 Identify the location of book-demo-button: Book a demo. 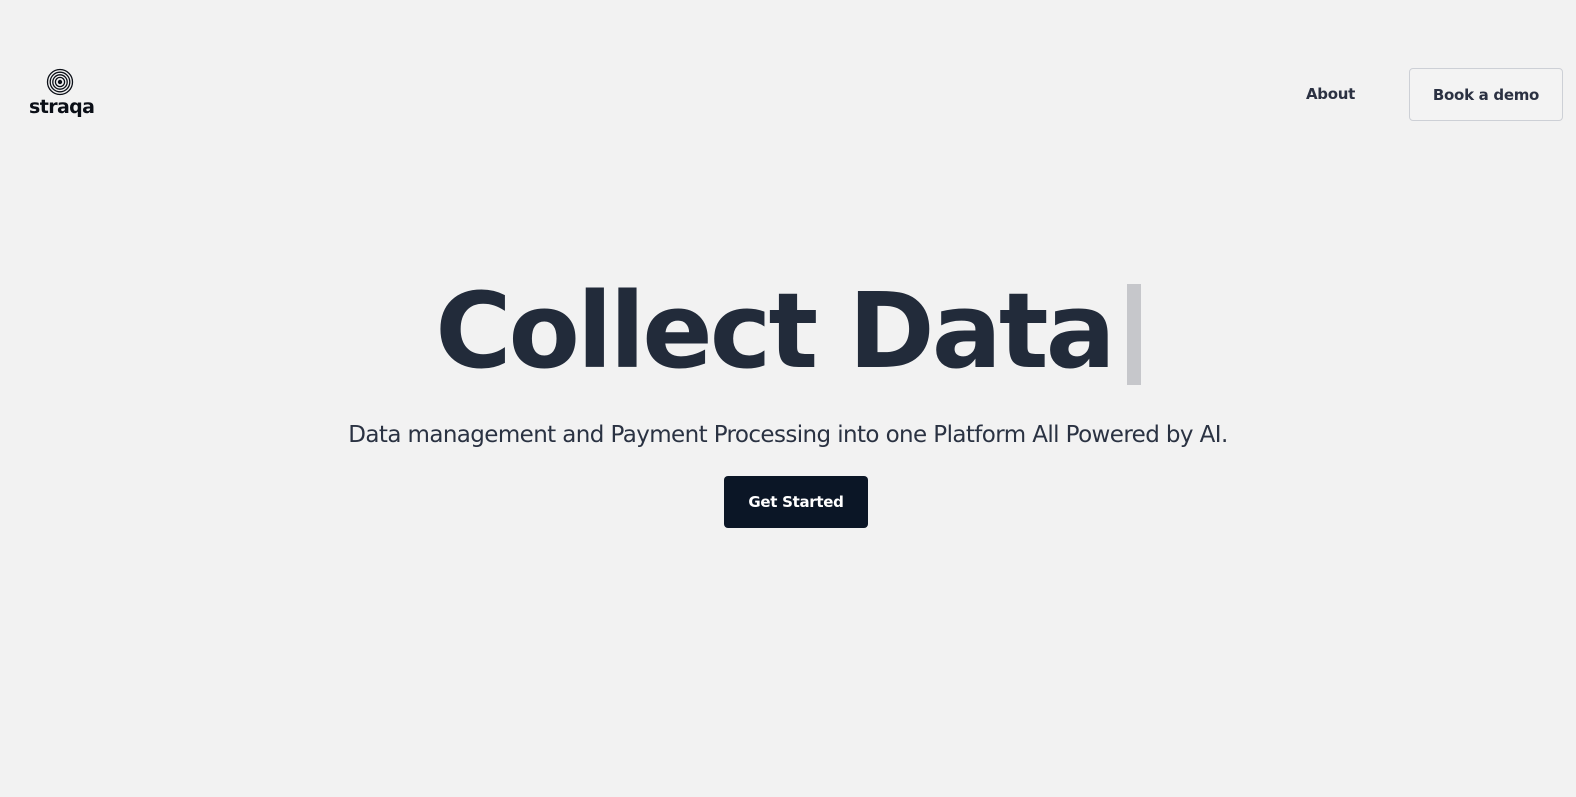
(1486, 94).